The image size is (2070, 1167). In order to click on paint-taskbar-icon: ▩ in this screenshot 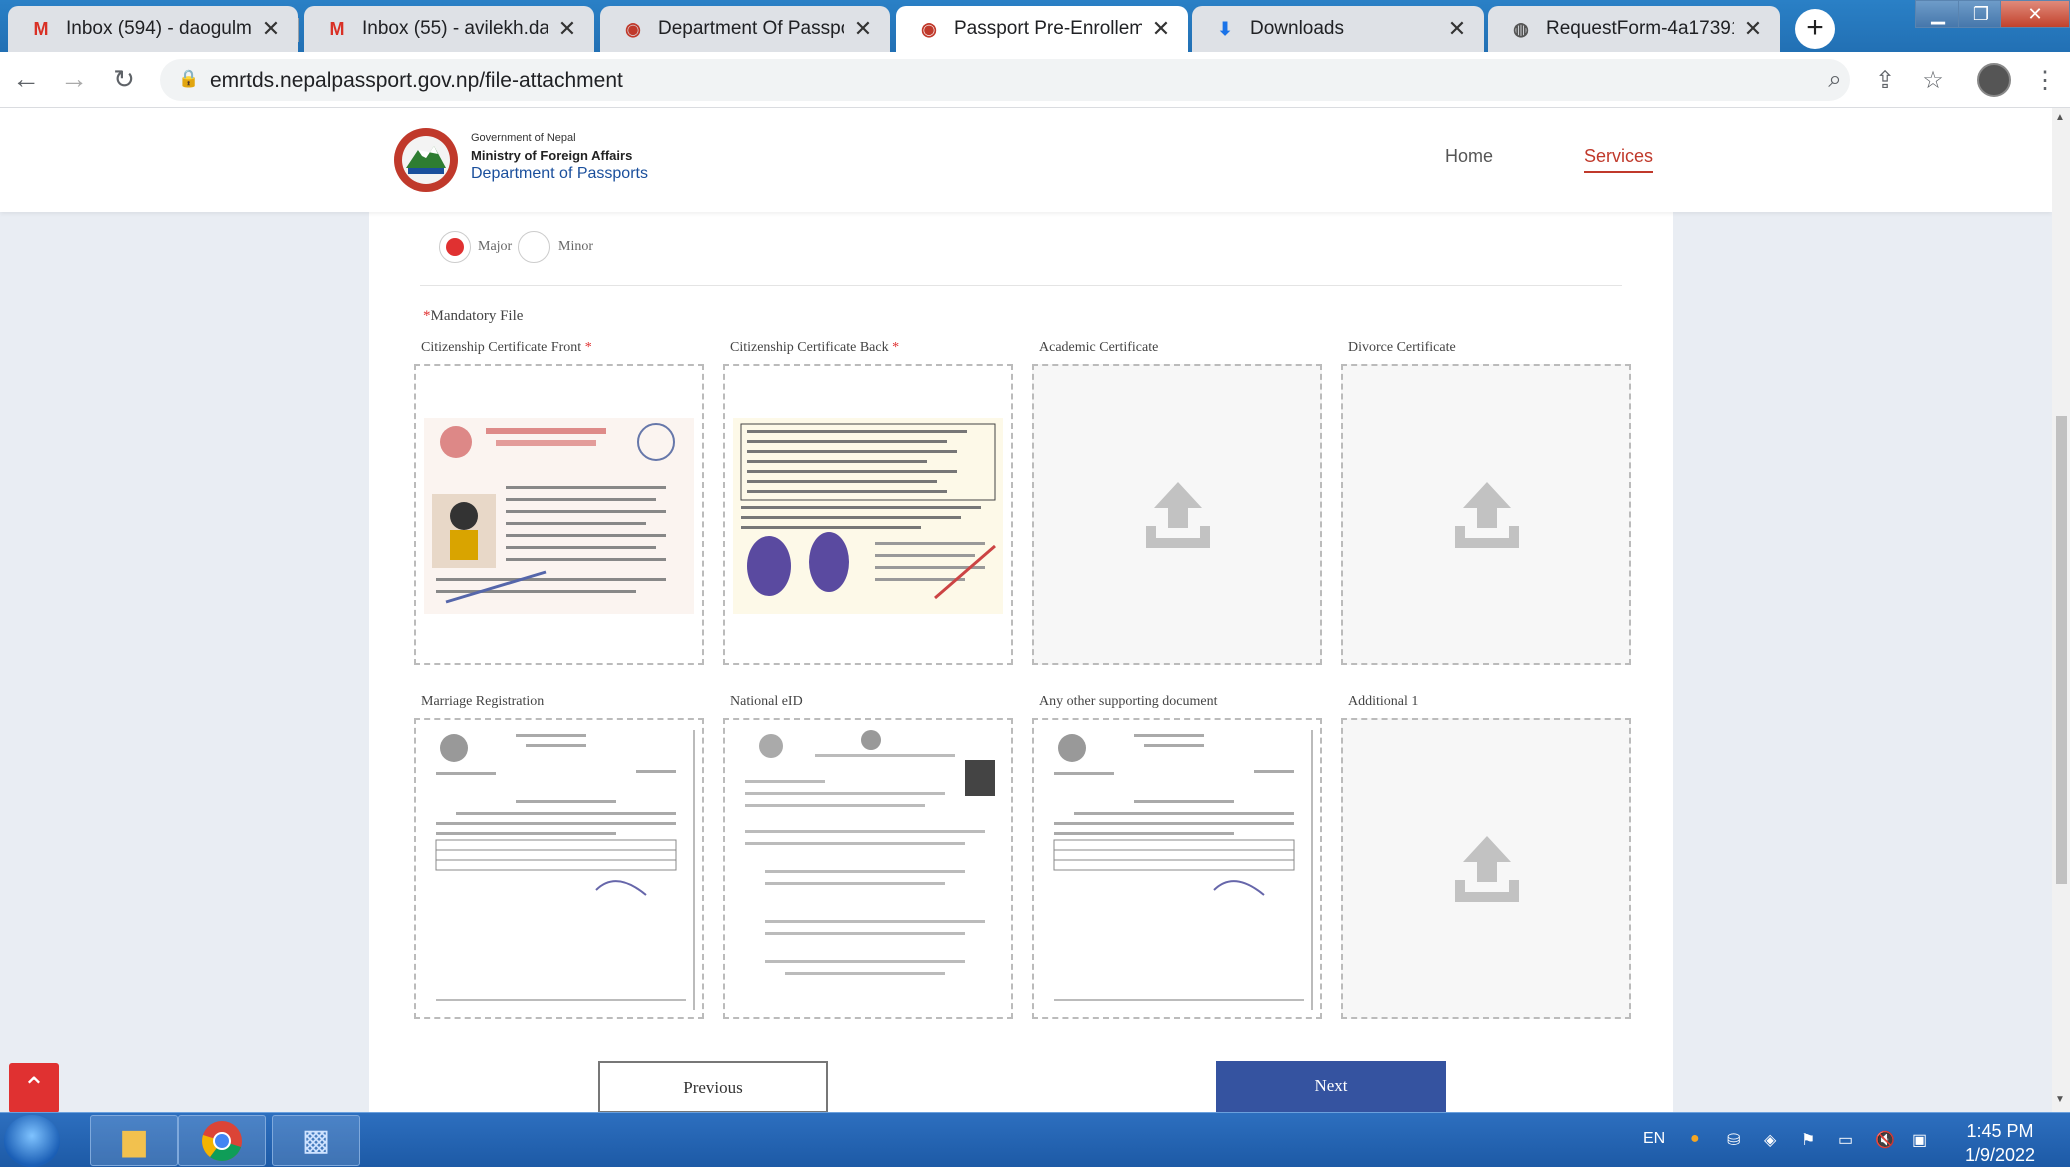, I will do `click(316, 1140)`.